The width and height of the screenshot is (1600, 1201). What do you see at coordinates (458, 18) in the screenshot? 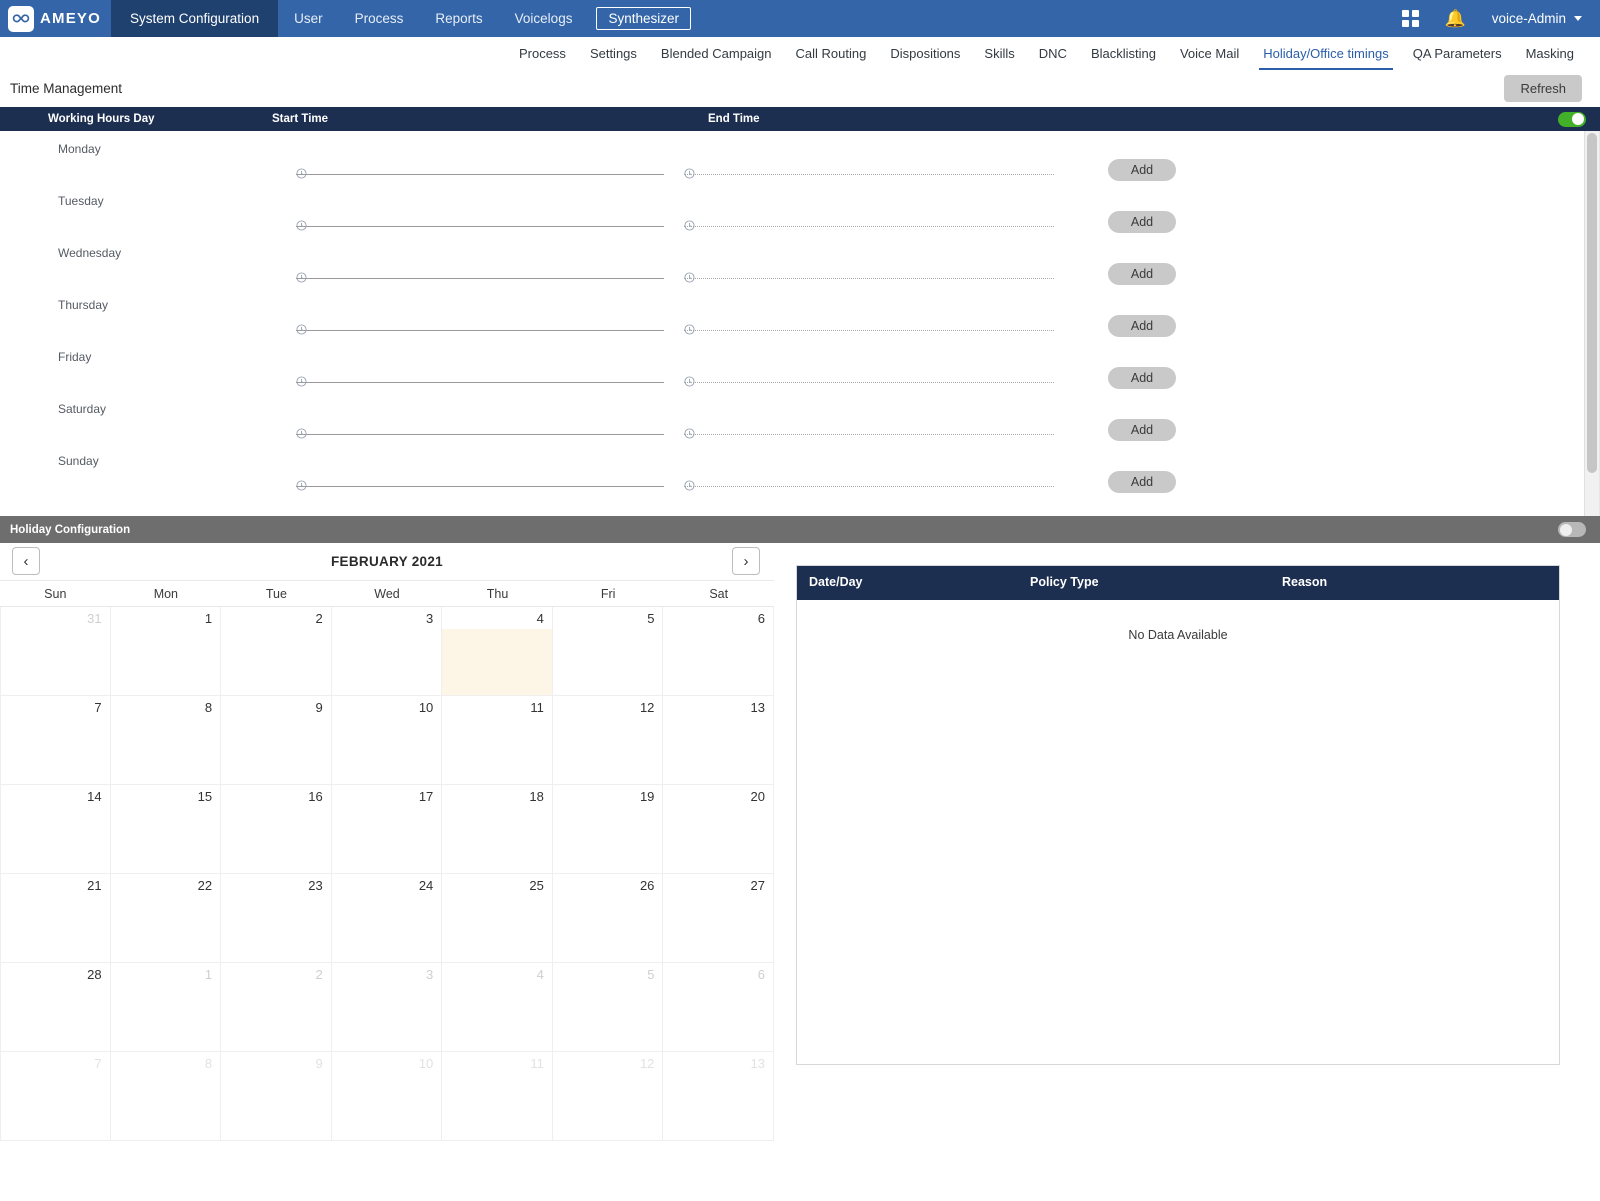
I see `nav-item-reports: Reports` at bounding box center [458, 18].